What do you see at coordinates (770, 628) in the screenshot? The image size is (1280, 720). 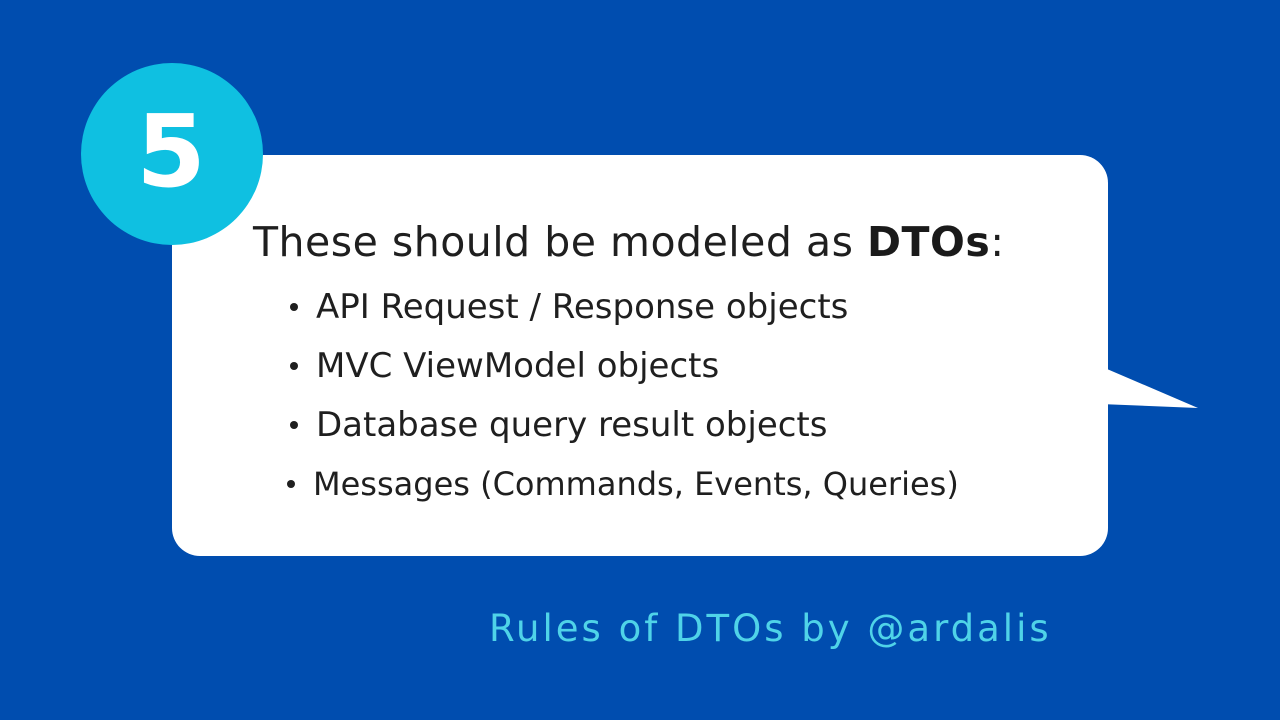 I see `footer-credit: Rules of DTOs by @ardalis` at bounding box center [770, 628].